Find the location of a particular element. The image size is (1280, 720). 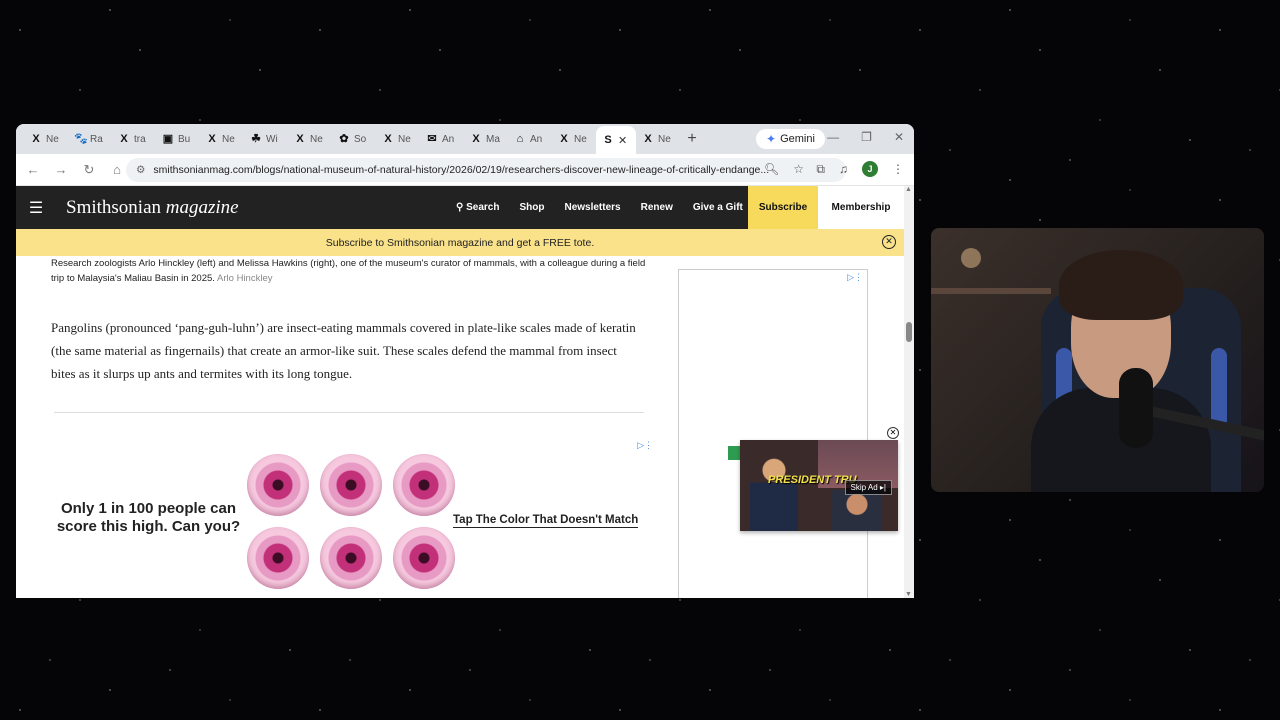

smithsonian-icon: S is located at coordinates (608, 140).